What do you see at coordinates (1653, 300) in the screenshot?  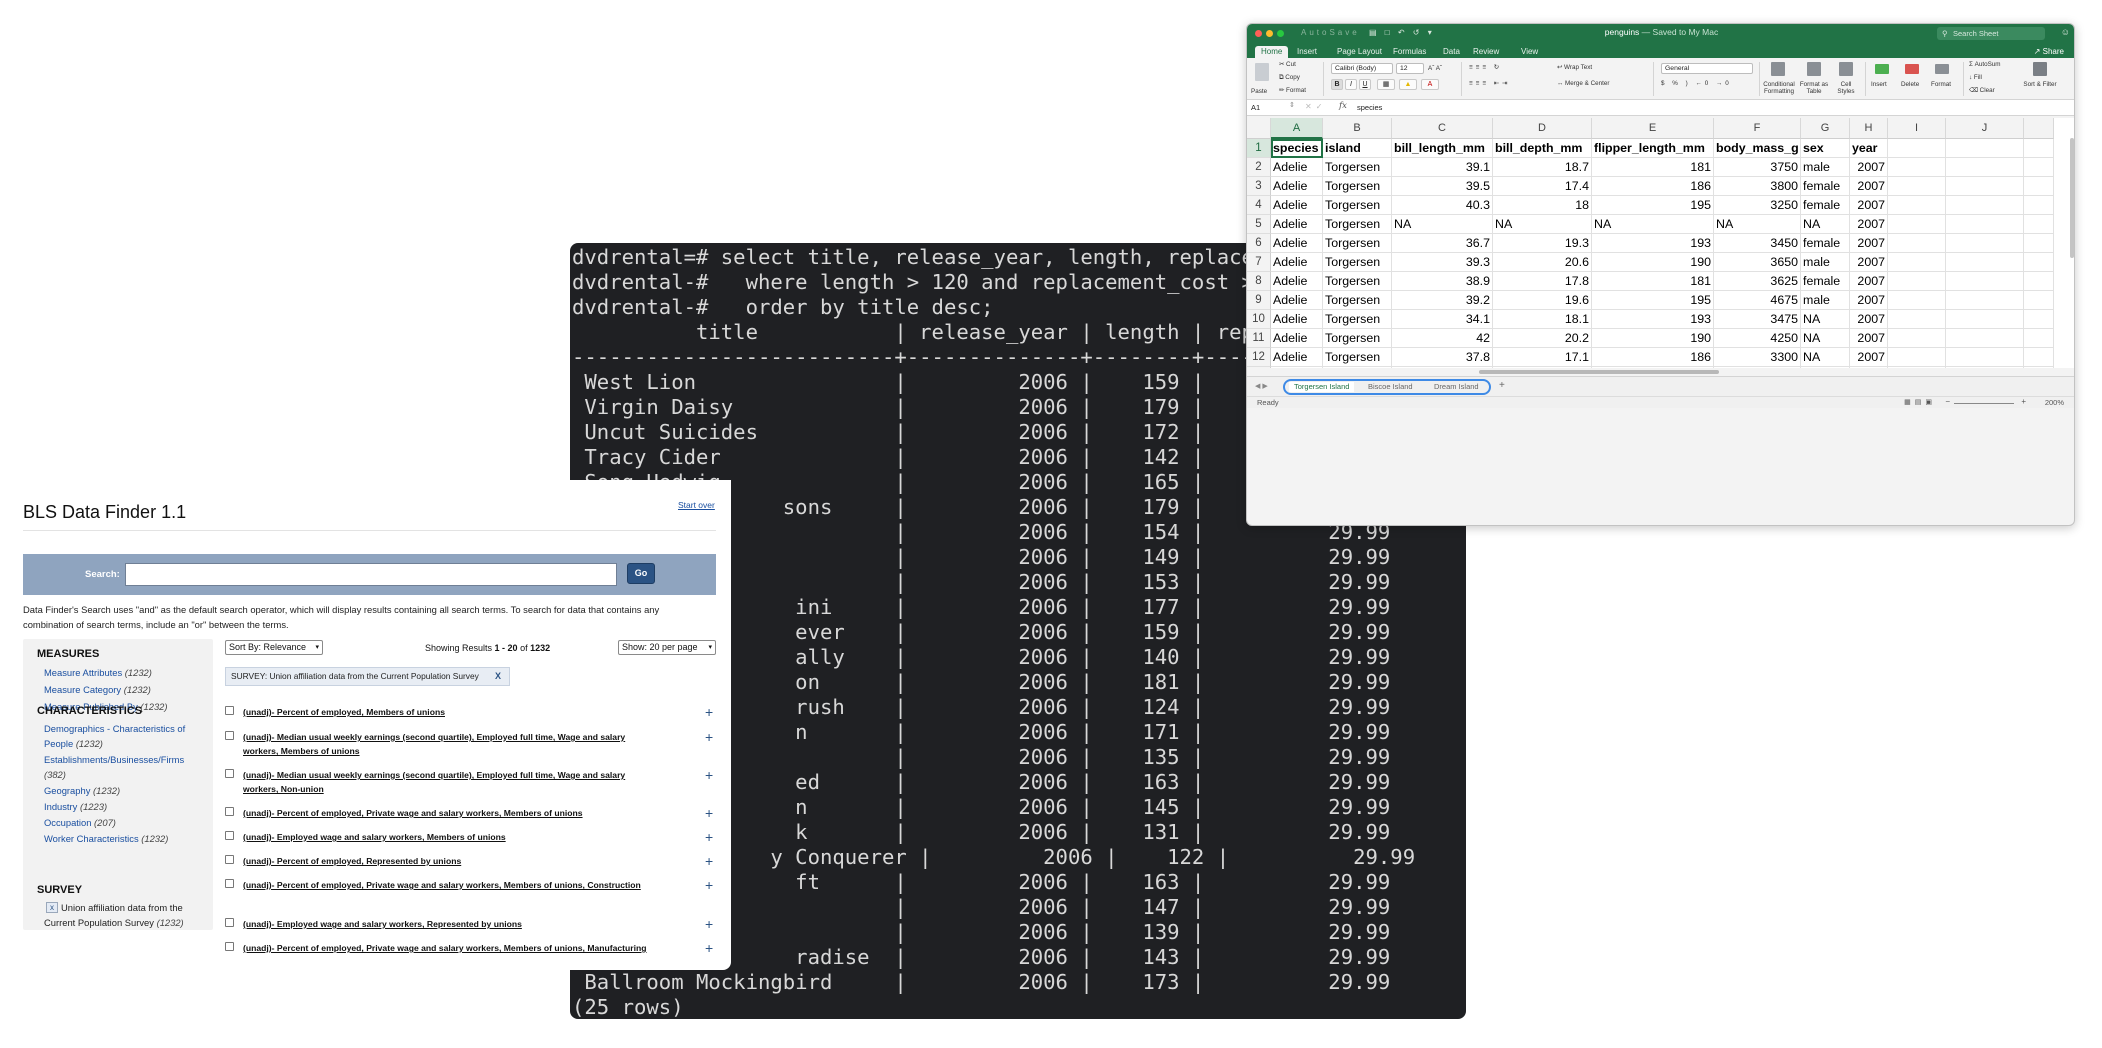 I see `spreadsheet-cell: 195` at bounding box center [1653, 300].